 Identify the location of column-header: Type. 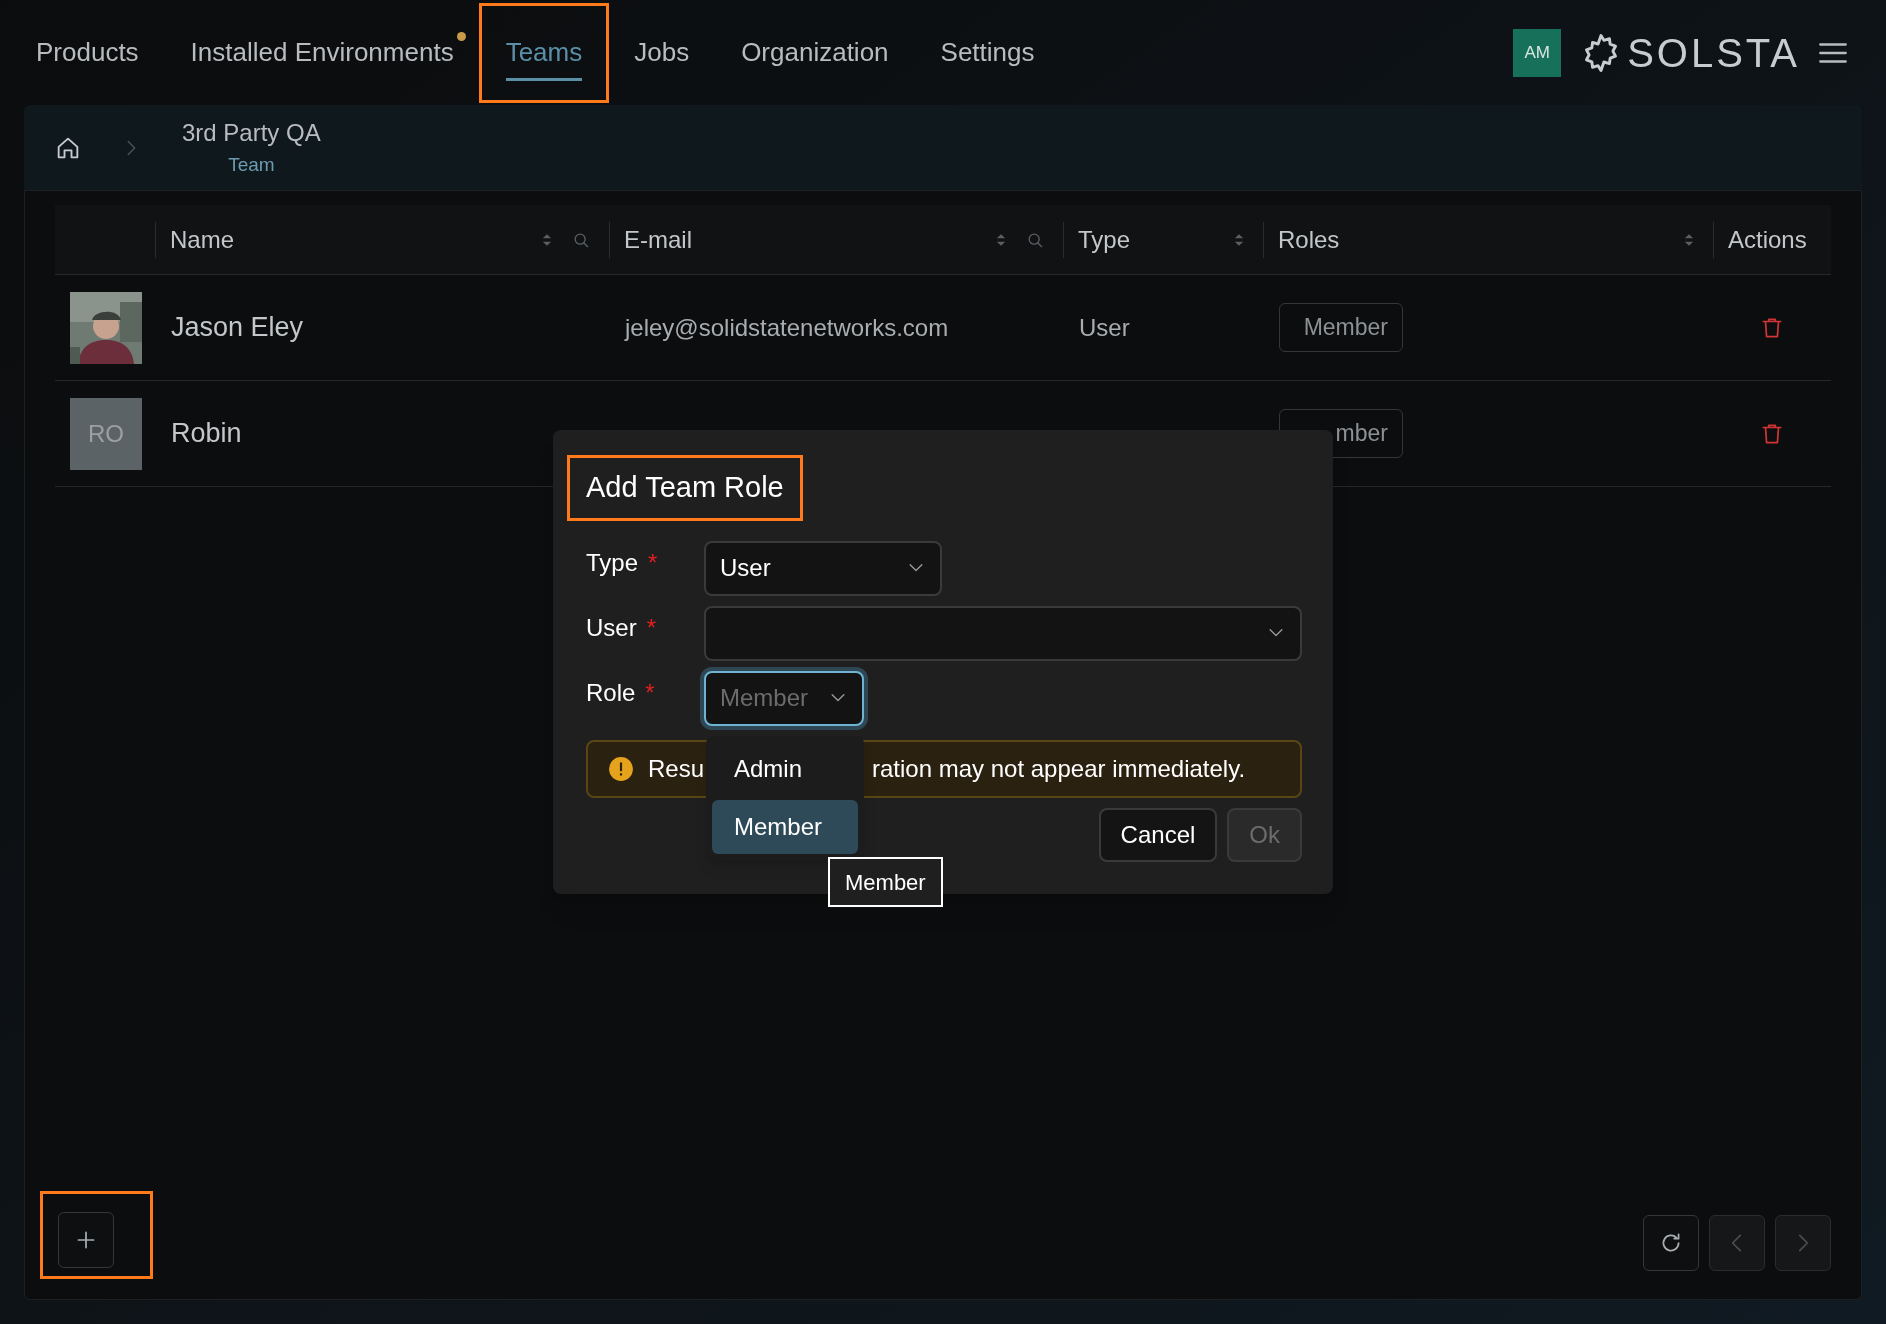
(1105, 239).